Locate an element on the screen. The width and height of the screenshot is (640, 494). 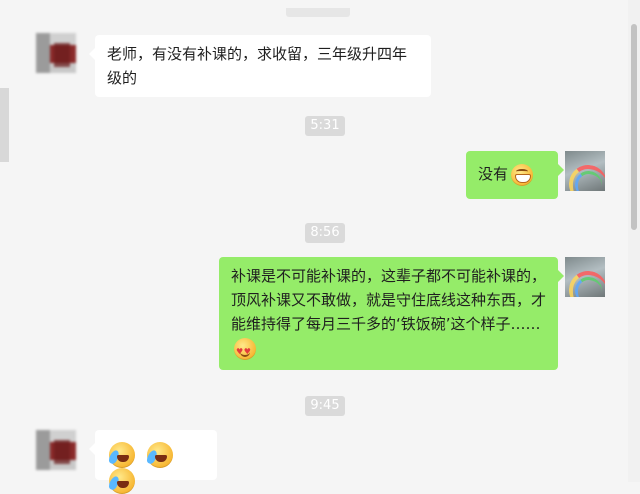
incoming-message-bubble: 老师，有没有补课的，求收留，三年级升四年级的 is located at coordinates (260, 66).